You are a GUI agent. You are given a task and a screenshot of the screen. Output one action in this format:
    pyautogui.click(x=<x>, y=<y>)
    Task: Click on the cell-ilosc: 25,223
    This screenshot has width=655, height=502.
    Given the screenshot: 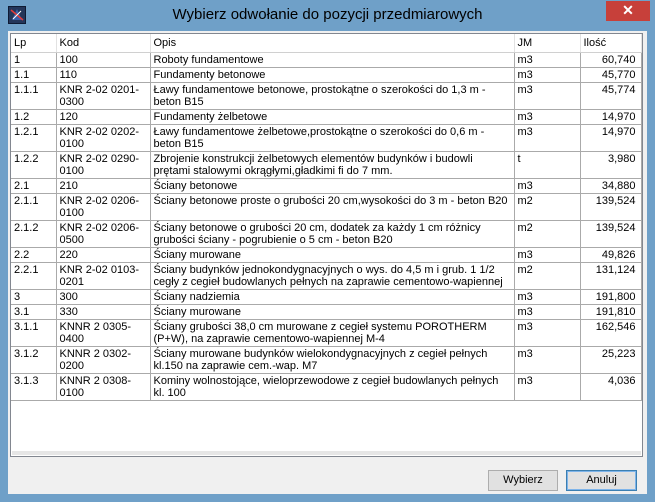 What is the action you would take?
    pyautogui.click(x=611, y=360)
    